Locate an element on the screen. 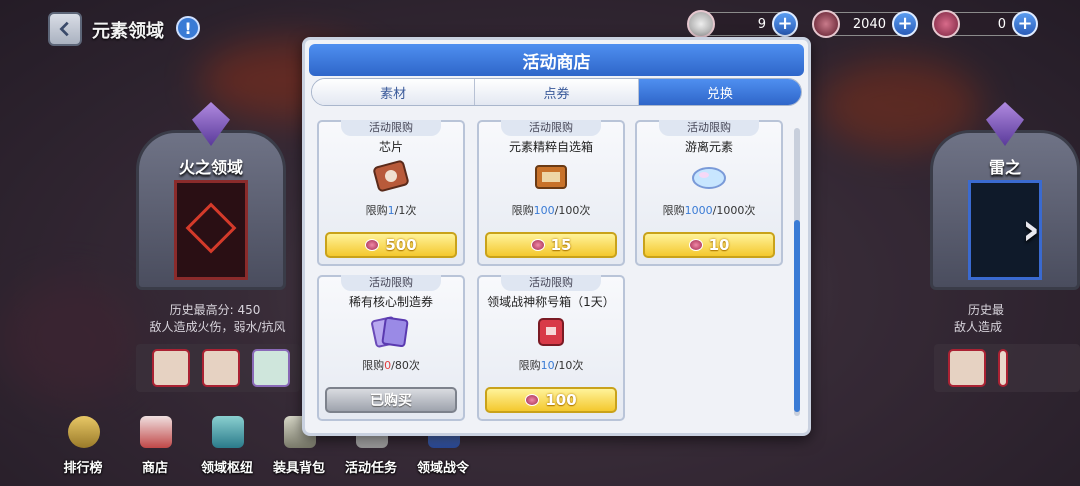 The width and height of the screenshot is (1080, 486). chevron-left-icon is located at coordinates (64, 29).